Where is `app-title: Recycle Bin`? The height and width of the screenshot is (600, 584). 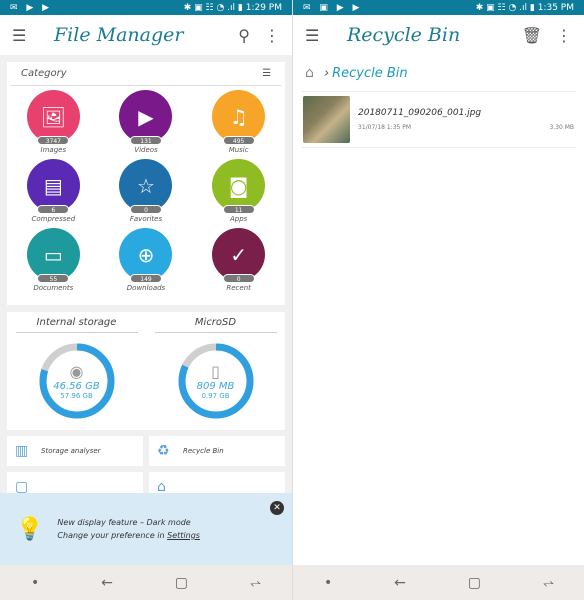
app-title: Recycle Bin is located at coordinates (404, 35).